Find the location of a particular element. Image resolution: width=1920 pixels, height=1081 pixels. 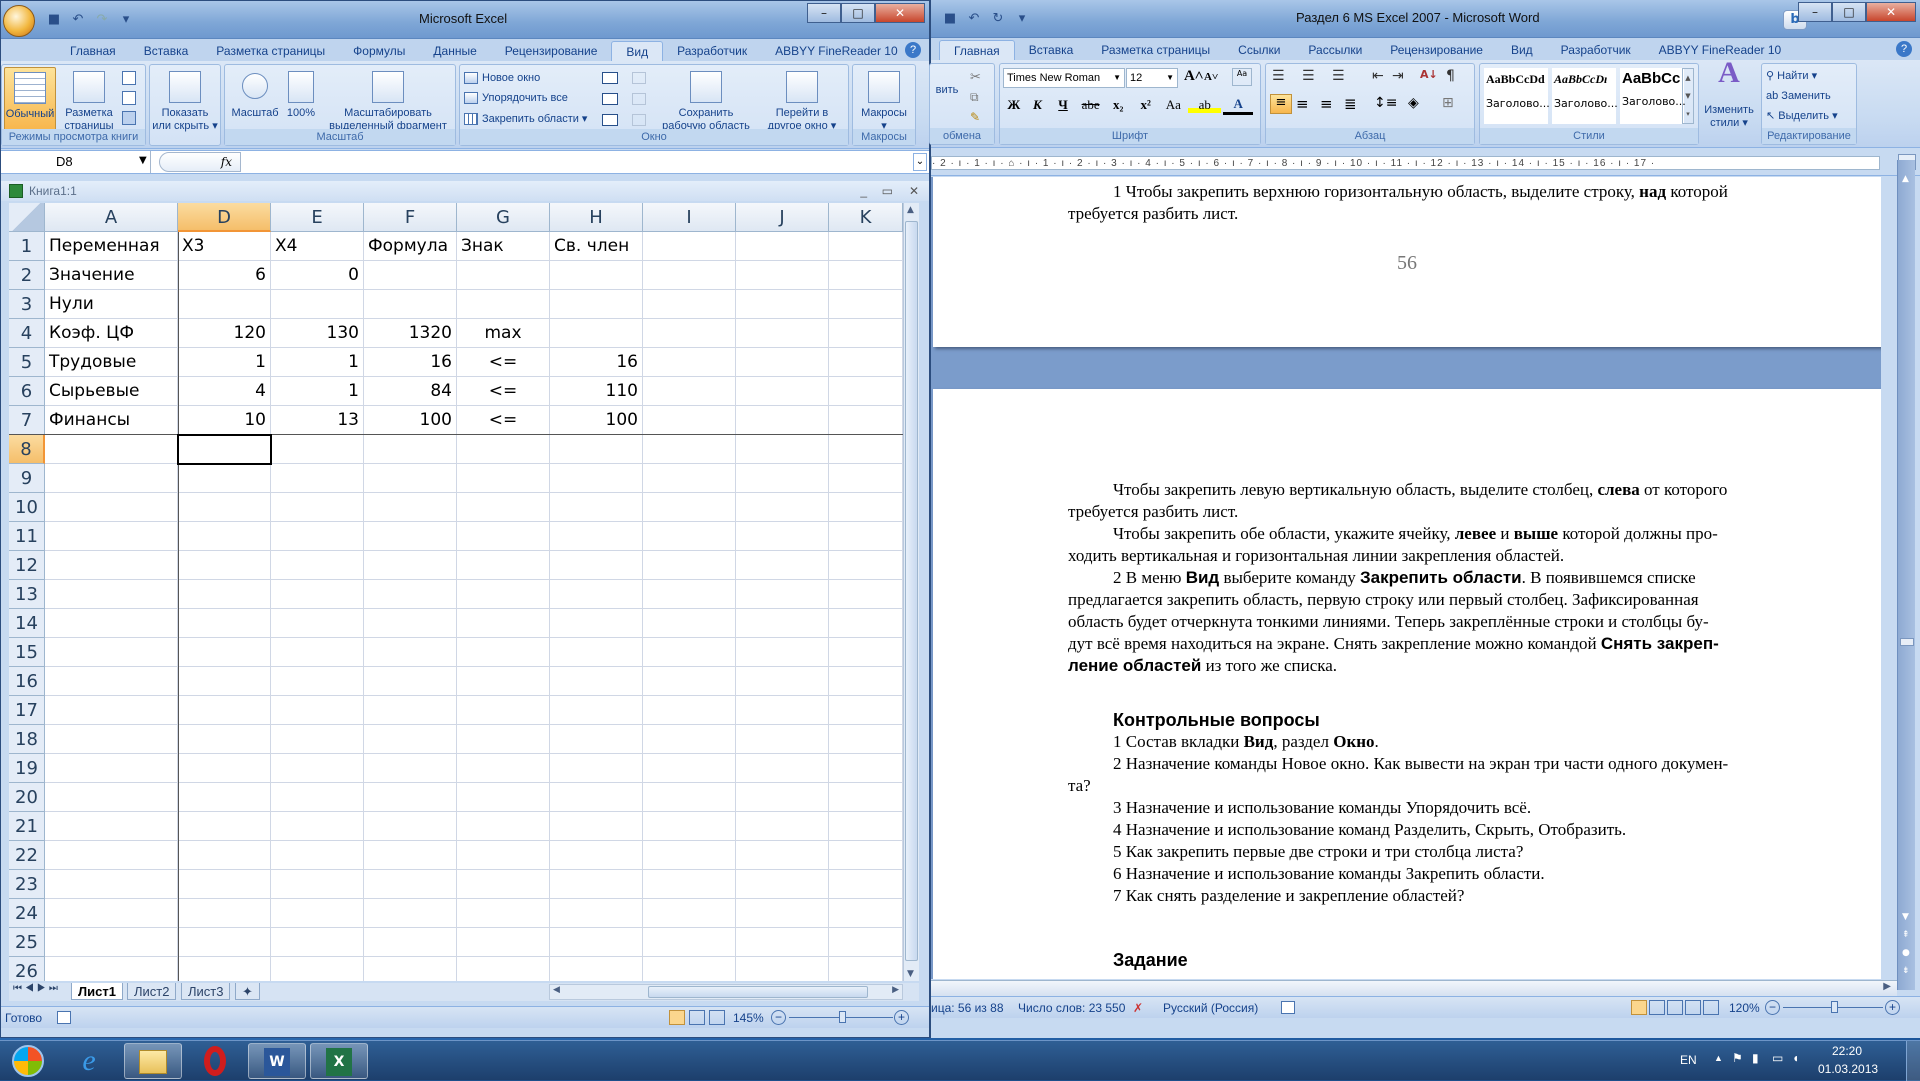

row-header-18: 18 is located at coordinates (27, 739).